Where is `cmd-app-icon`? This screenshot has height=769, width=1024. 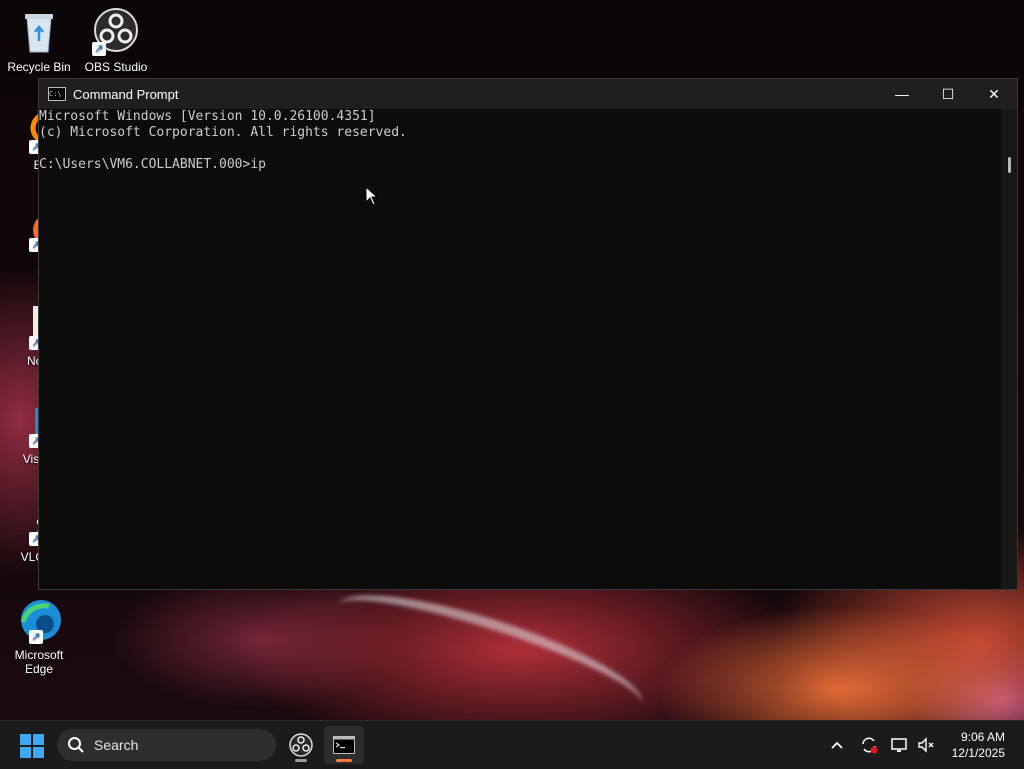 cmd-app-icon is located at coordinates (344, 745).